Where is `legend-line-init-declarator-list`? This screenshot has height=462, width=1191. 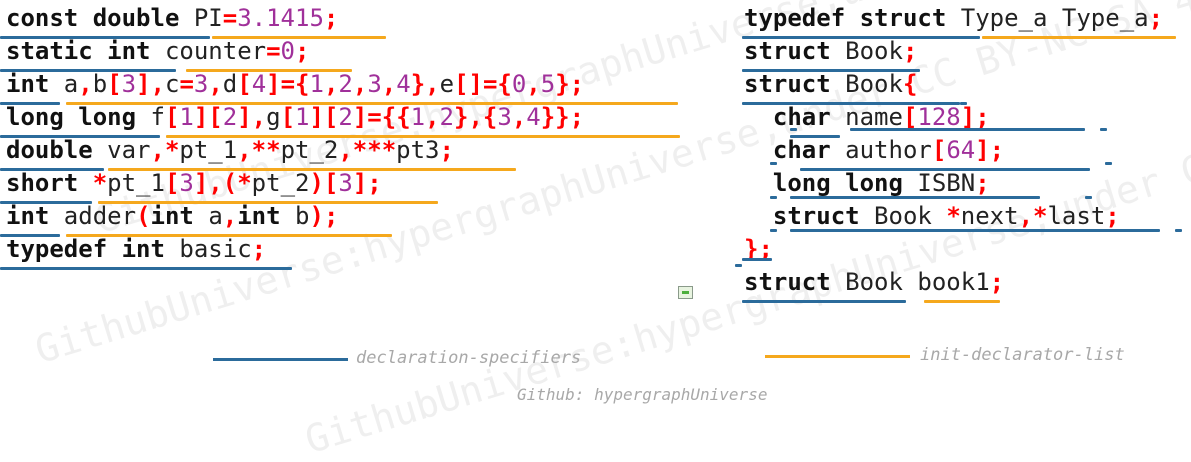
legend-line-init-declarator-list is located at coordinates (837, 356).